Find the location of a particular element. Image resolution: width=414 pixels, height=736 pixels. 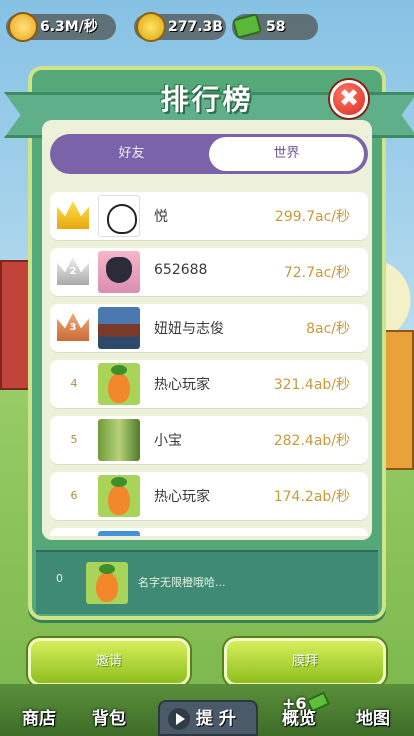

player-name: 652688 is located at coordinates (181, 270).